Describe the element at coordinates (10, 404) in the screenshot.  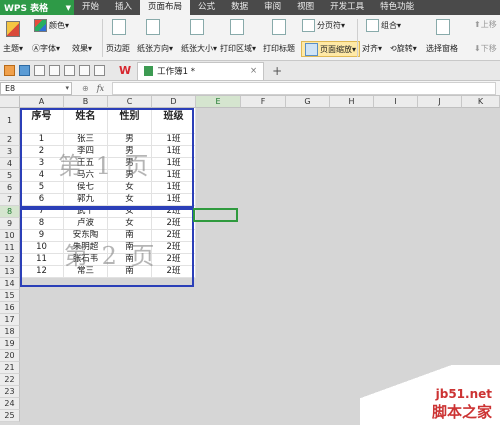
I see `row-header-24: 24` at that location.